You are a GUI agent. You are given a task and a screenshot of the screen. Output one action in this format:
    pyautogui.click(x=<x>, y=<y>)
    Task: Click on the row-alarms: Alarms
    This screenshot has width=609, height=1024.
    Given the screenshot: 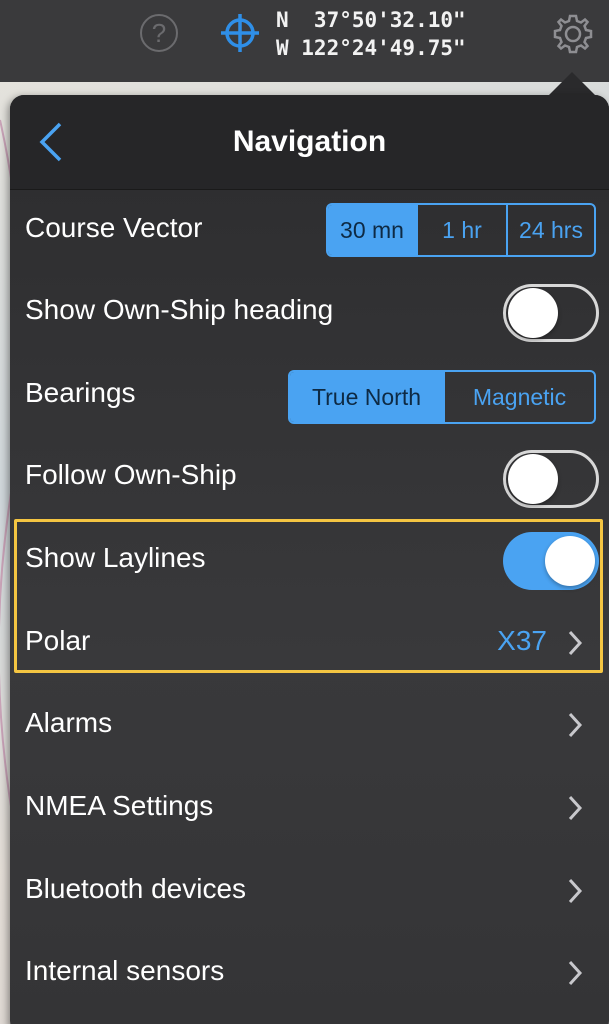 What is the action you would take?
    pyautogui.click(x=309, y=726)
    